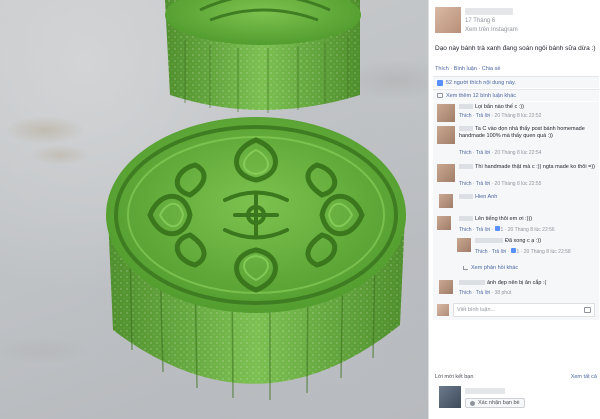  Describe the element at coordinates (491, 69) in the screenshot. I see `share-action: Chia sẻ` at that location.